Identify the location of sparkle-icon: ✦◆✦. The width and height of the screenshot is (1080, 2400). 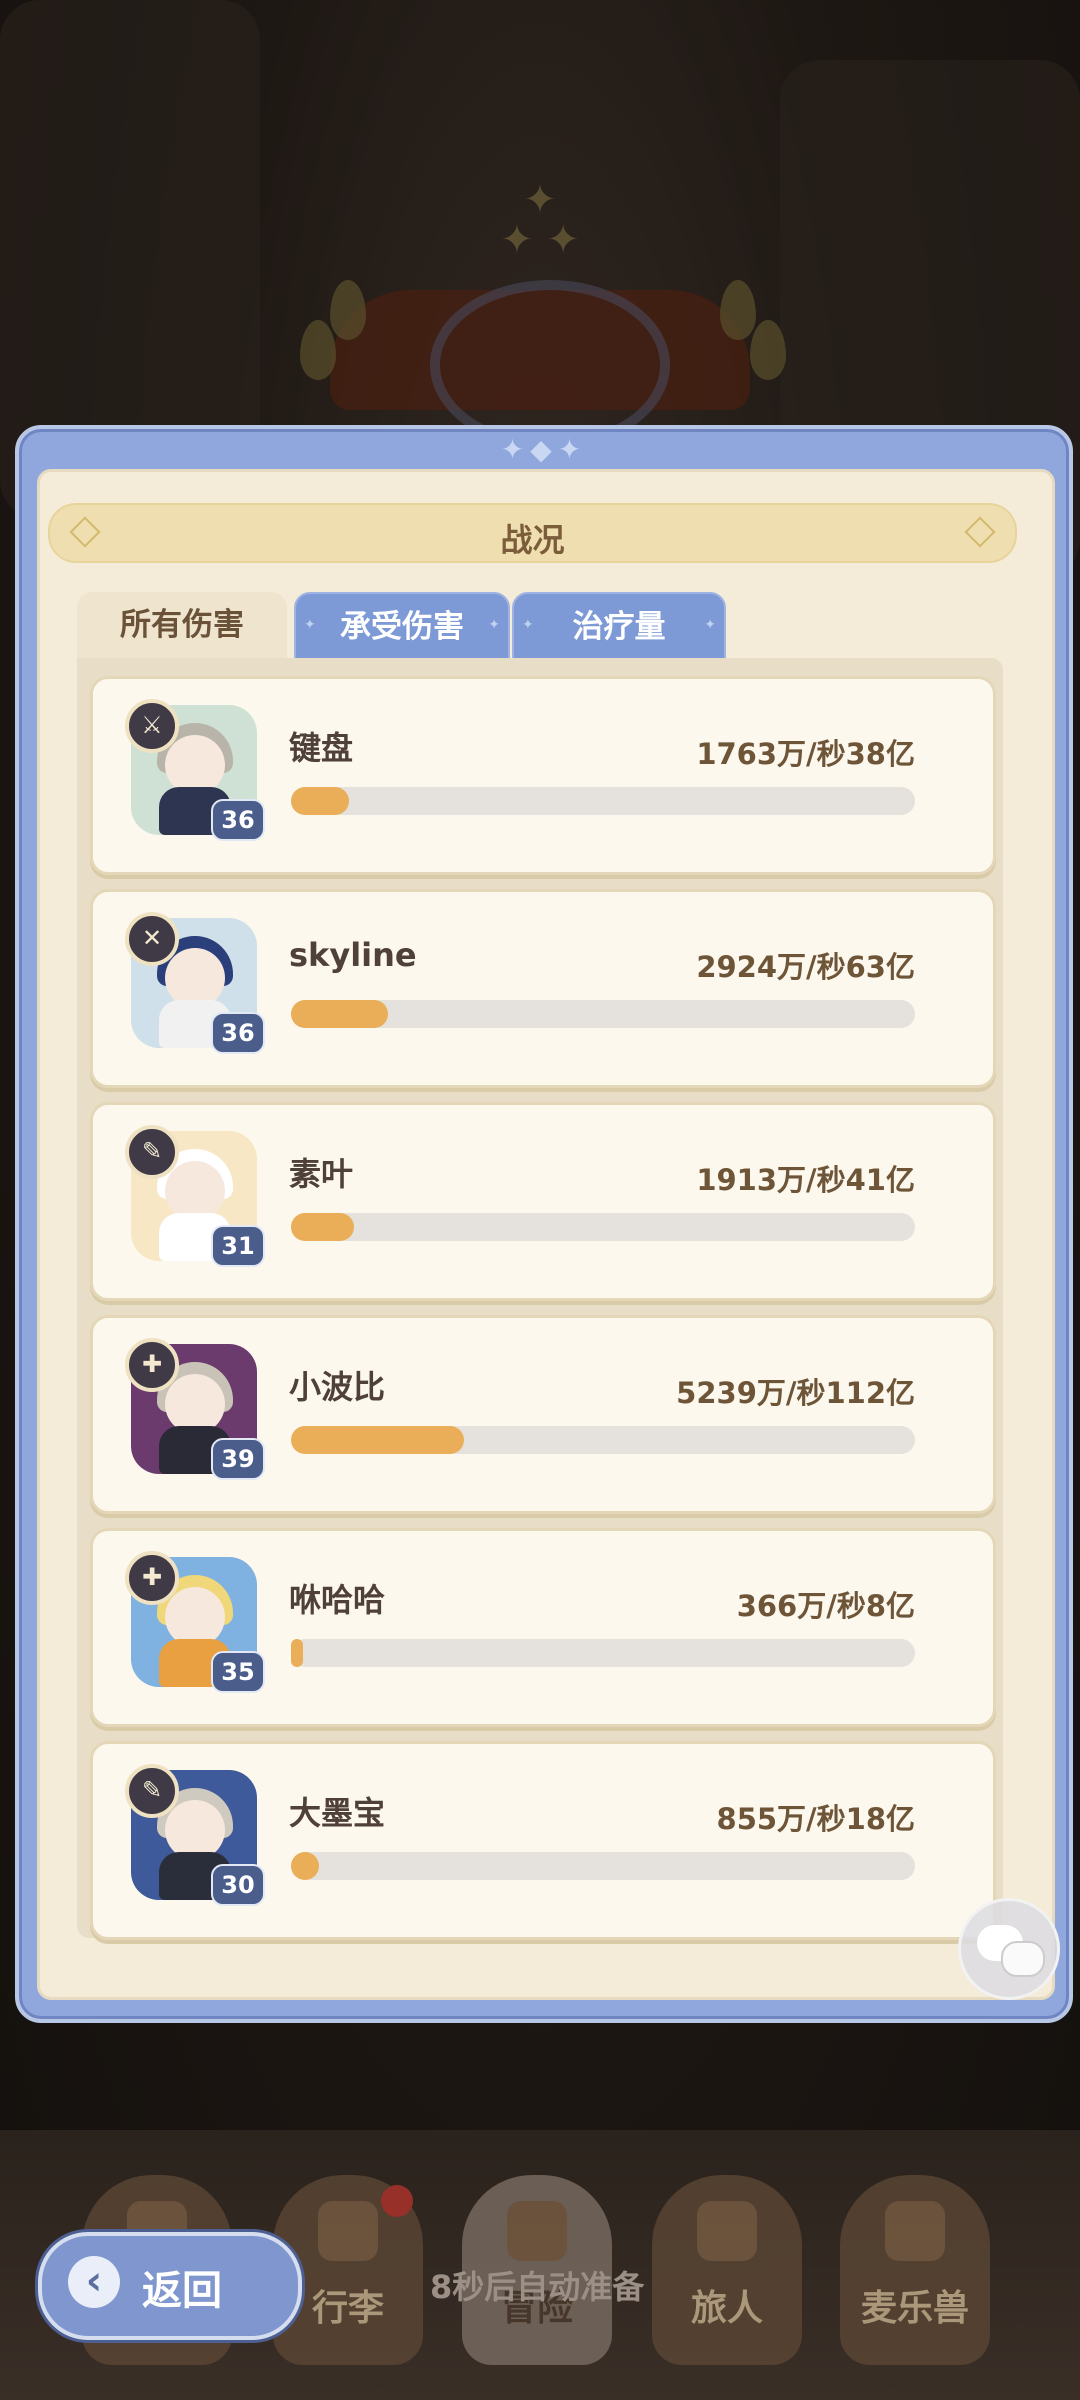
(544, 449).